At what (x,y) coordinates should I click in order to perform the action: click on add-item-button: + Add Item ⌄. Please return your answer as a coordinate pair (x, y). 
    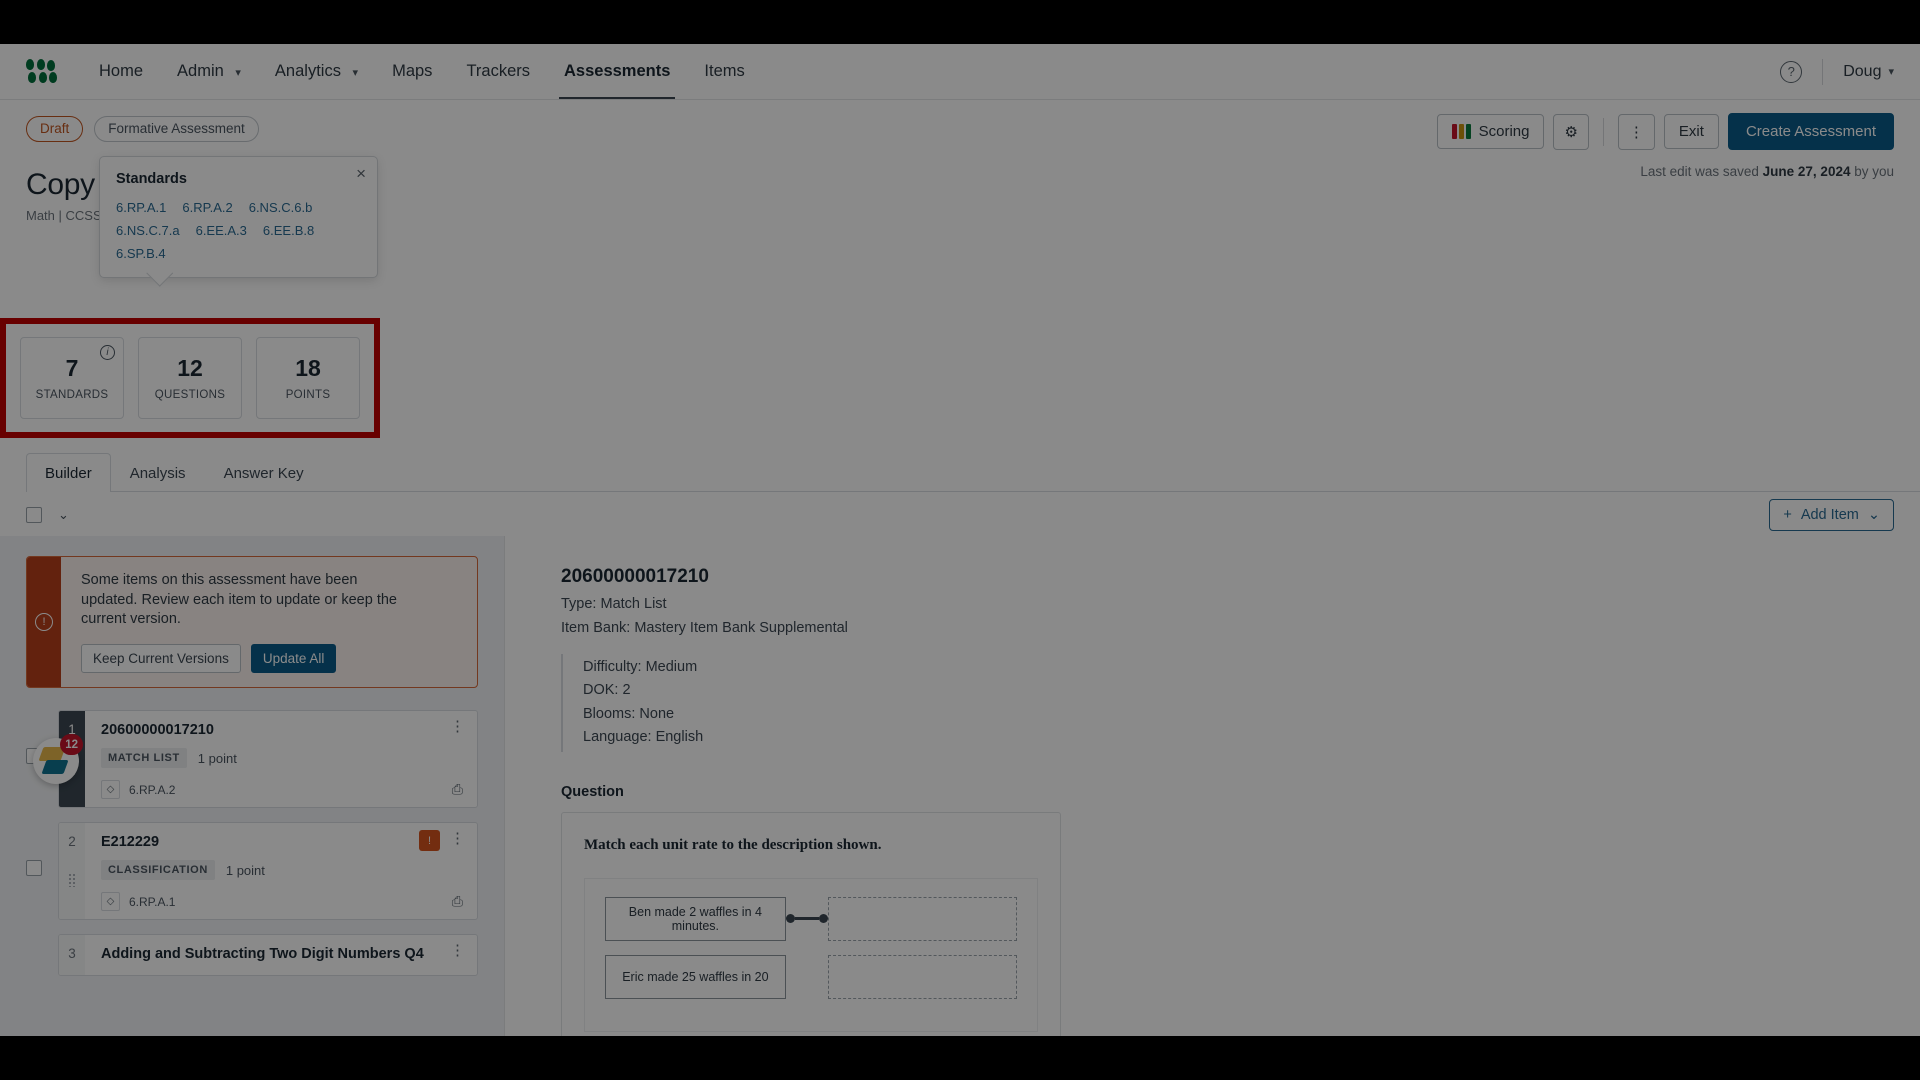
    Looking at the image, I should click on (1831, 515).